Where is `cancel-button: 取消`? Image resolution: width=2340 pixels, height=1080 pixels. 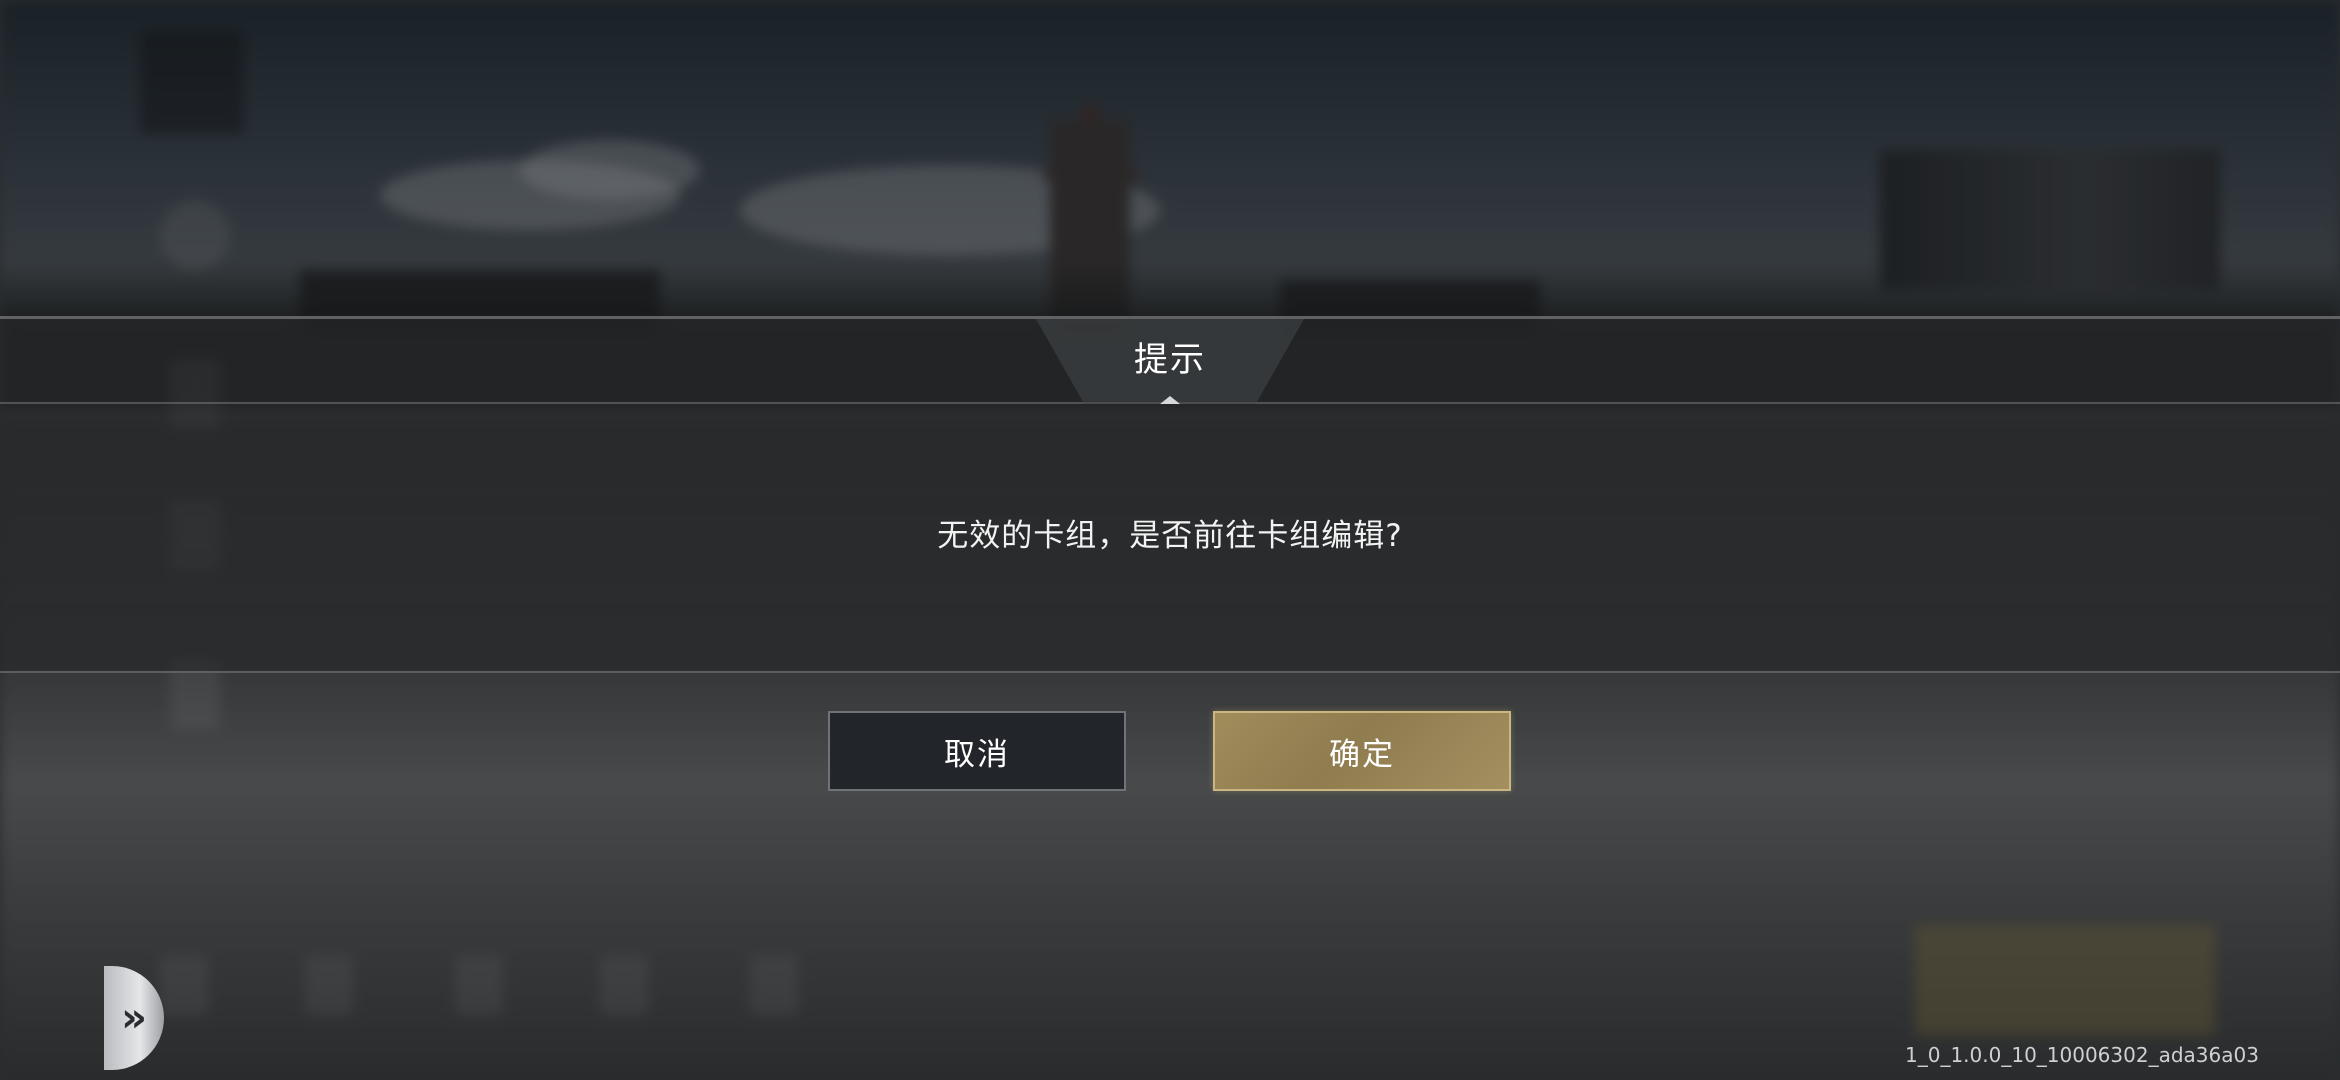 cancel-button: 取消 is located at coordinates (977, 751).